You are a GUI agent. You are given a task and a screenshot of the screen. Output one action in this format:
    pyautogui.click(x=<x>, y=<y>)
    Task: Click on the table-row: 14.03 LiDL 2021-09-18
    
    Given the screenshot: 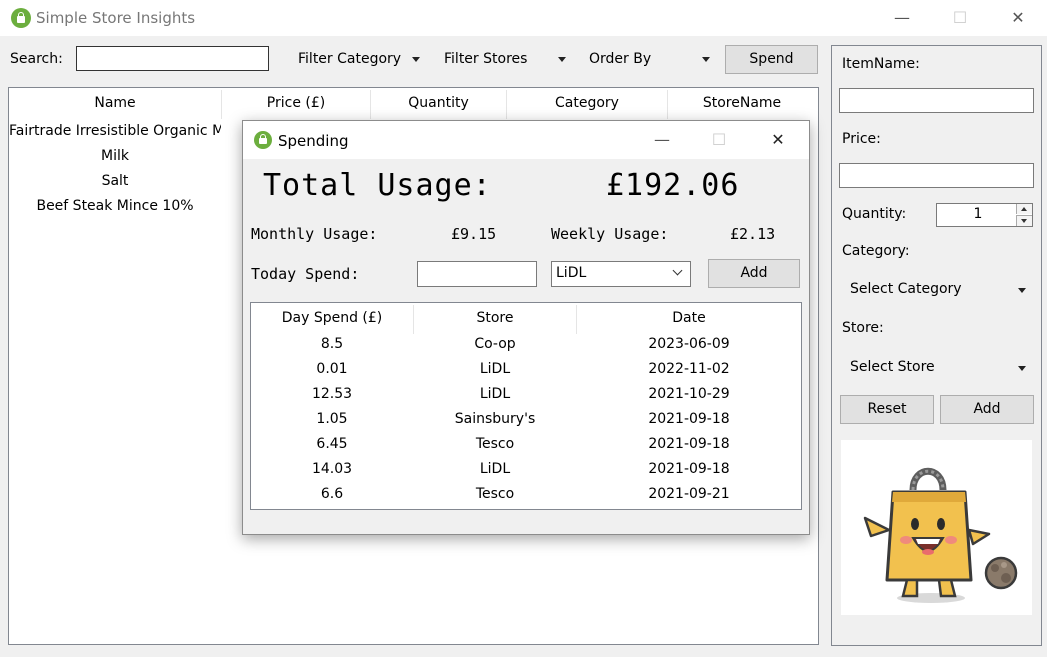 What is the action you would take?
    pyautogui.click(x=526, y=472)
    